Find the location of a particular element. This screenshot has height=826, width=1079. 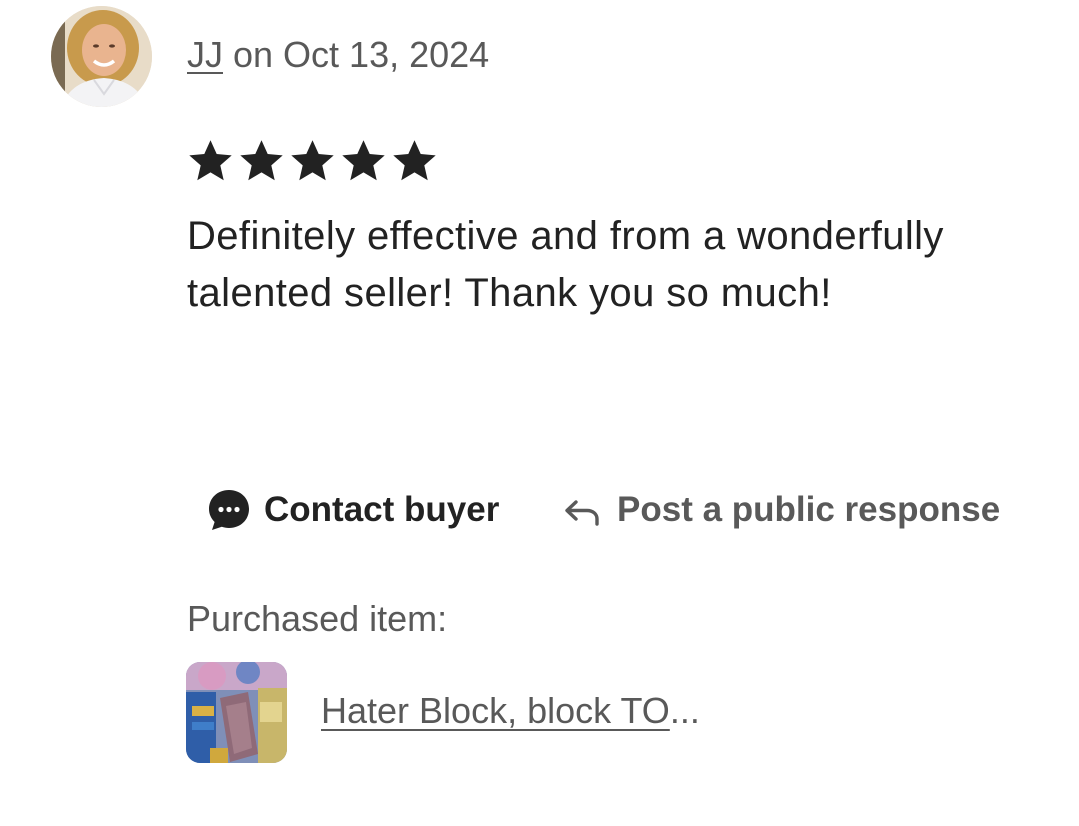

contact-buyer-button: Contact buyer is located at coordinates (353, 510).